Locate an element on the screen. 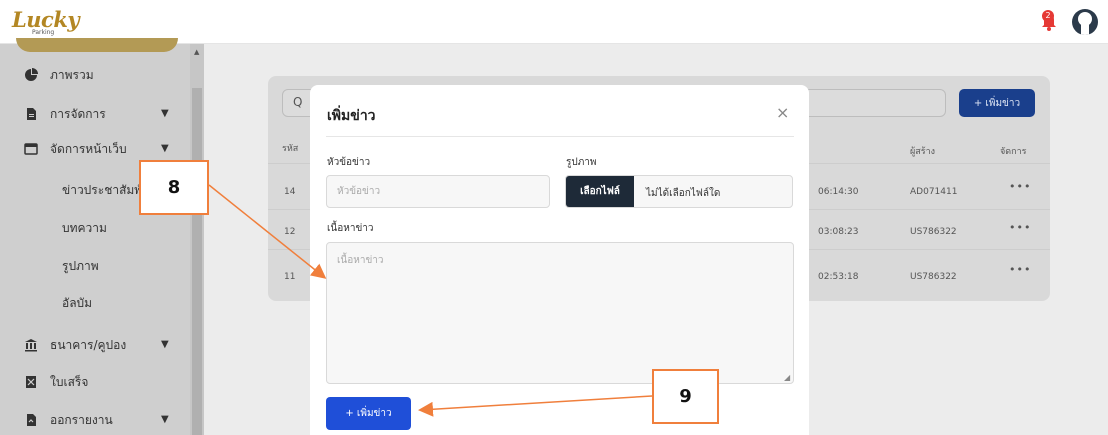  add-news-button-background: + เพิ่มข่าว is located at coordinates (997, 103).